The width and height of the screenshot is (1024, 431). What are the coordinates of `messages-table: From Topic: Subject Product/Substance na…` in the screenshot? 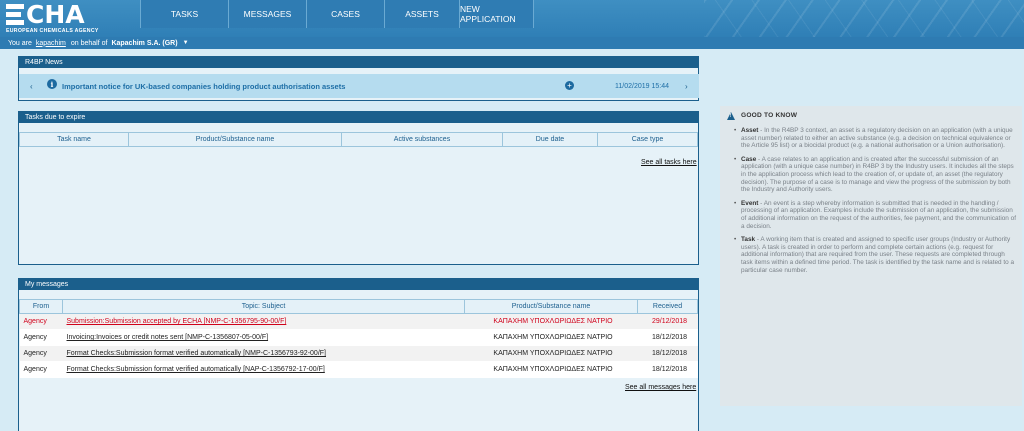 It's located at (358, 338).